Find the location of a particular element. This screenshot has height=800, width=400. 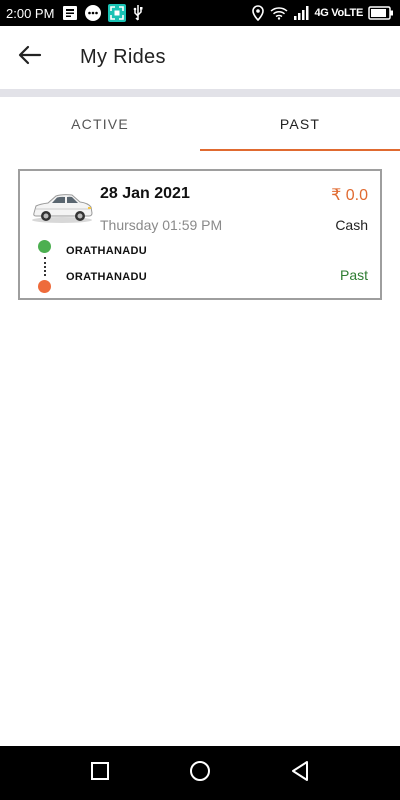

route-line is located at coordinates (45, 266).